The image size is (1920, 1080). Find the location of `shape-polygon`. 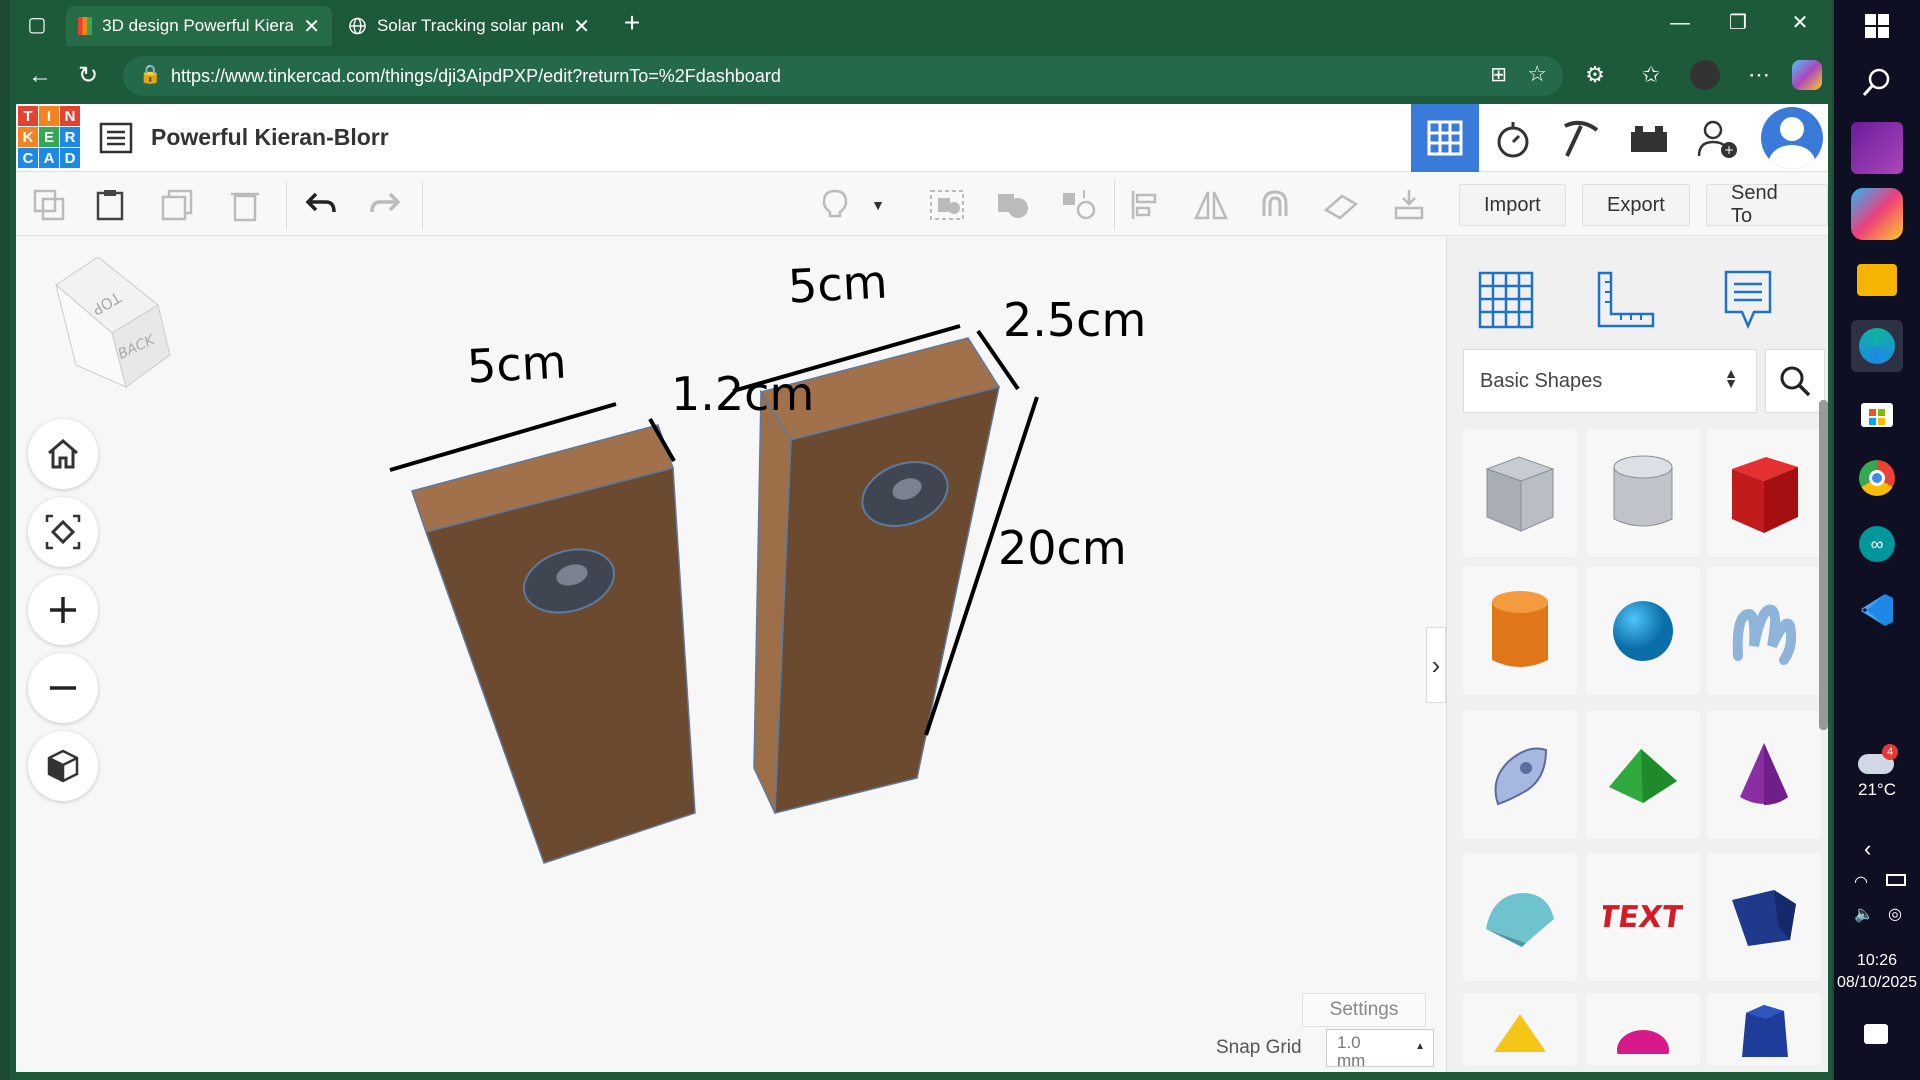

shape-polygon is located at coordinates (1764, 917).